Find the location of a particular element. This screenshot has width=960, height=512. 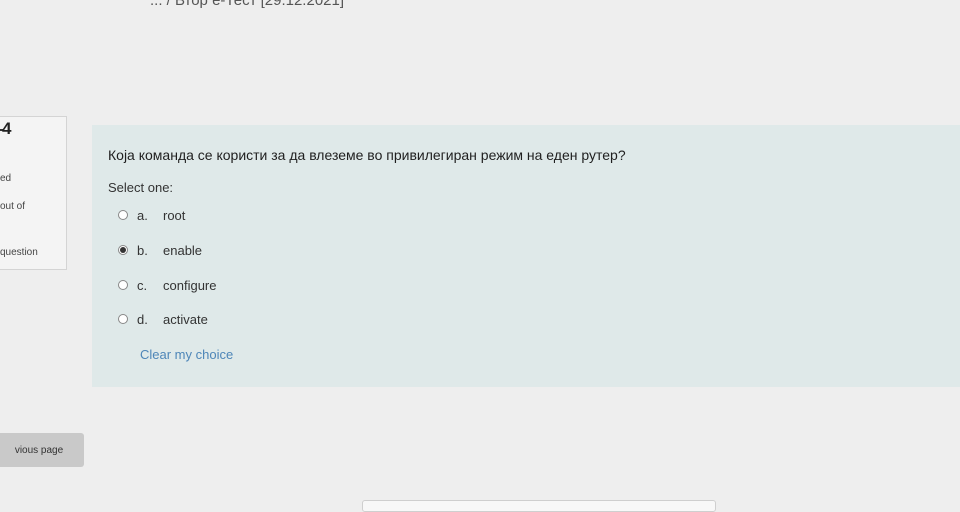

option-c: c. configure is located at coordinates (167, 285).